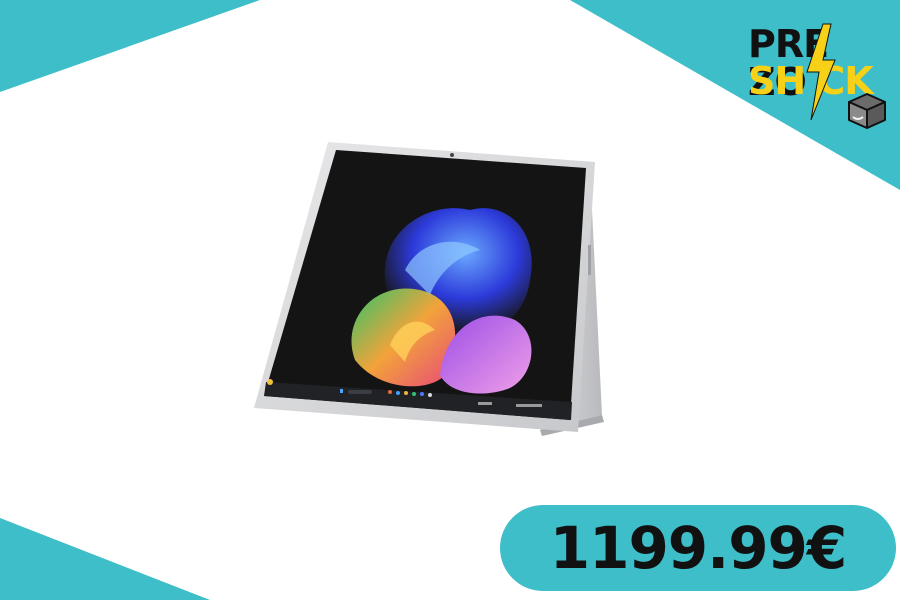  I want to click on price-badge: 1199.99€, so click(698, 548).